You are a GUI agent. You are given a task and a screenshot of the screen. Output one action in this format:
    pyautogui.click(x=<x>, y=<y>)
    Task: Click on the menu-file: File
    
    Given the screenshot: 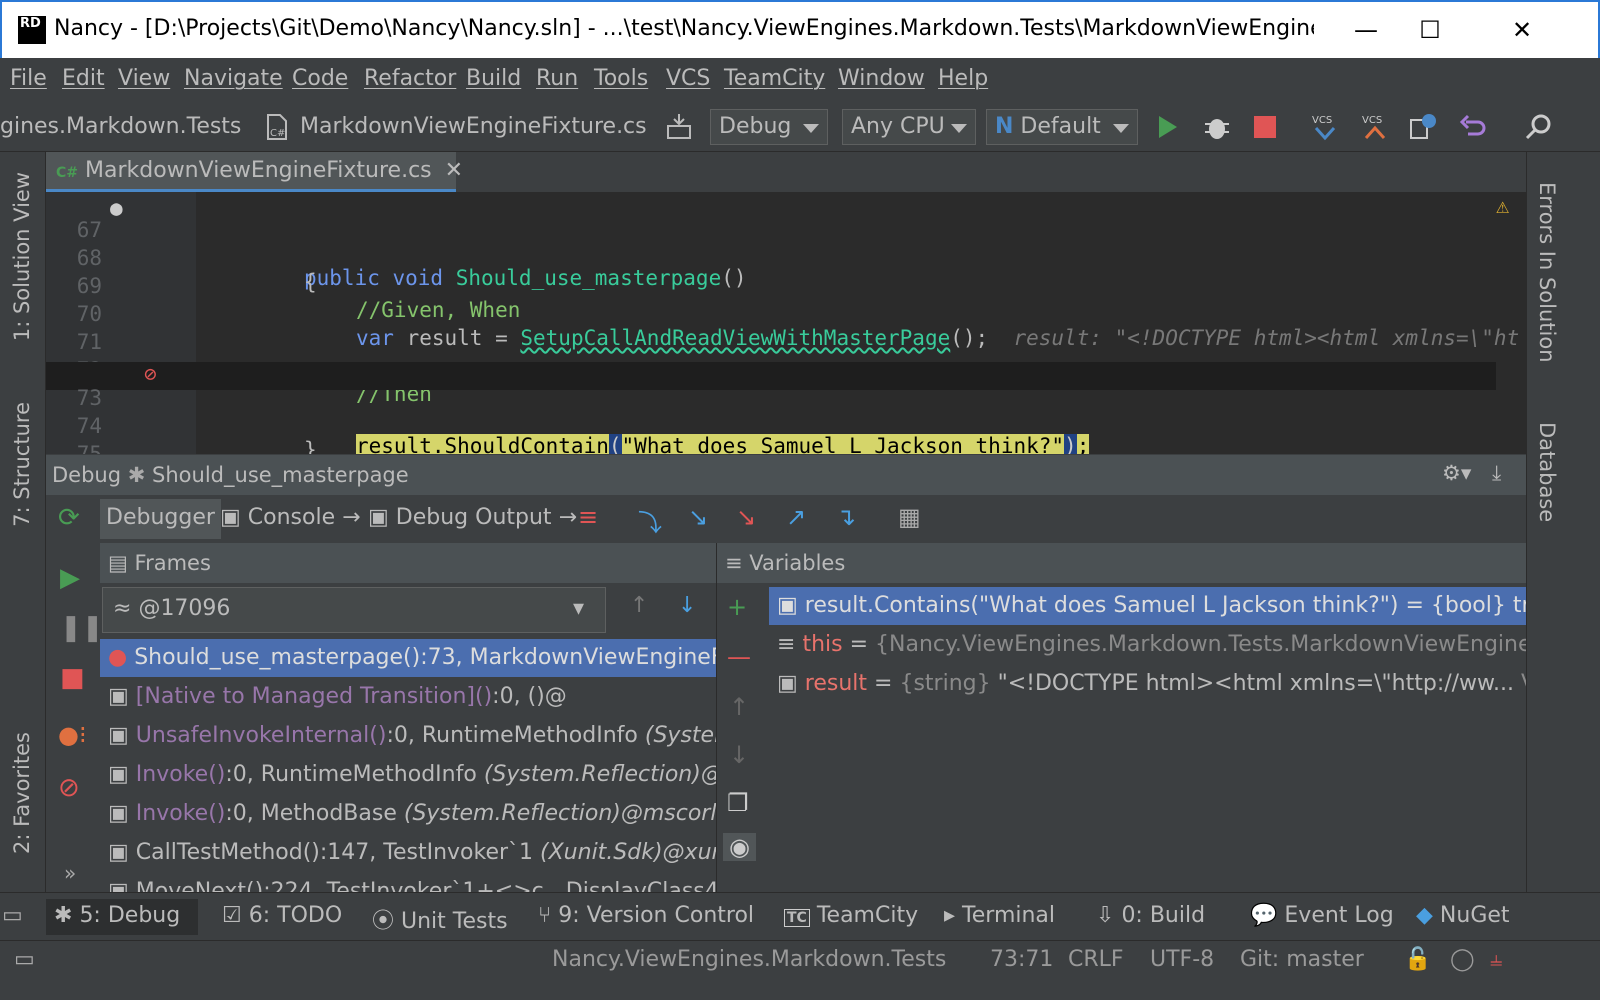 What is the action you would take?
    pyautogui.click(x=28, y=78)
    